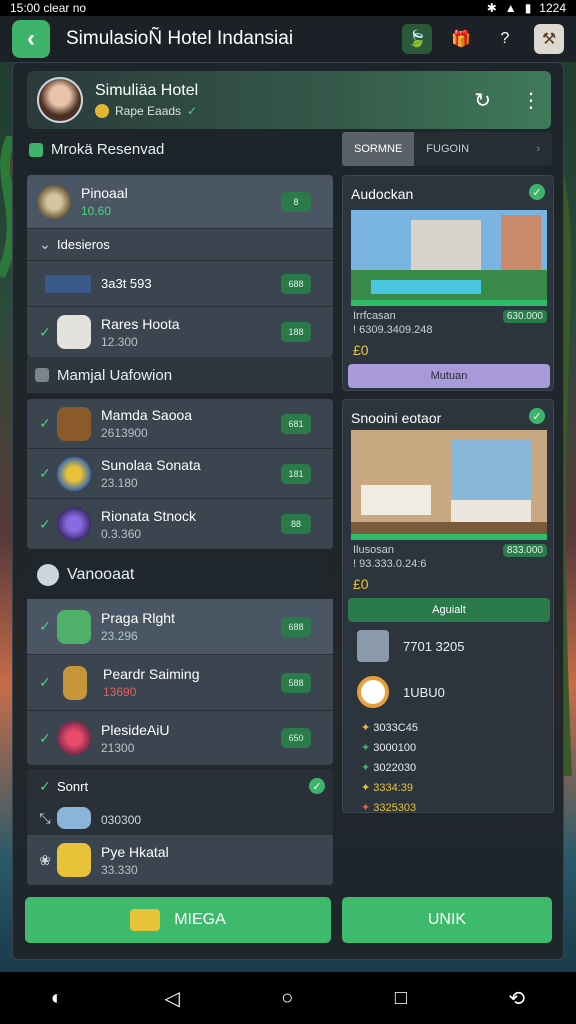 Image resolution: width=576 pixels, height=1024 pixels. I want to click on room-title: Audockan, so click(382, 194).